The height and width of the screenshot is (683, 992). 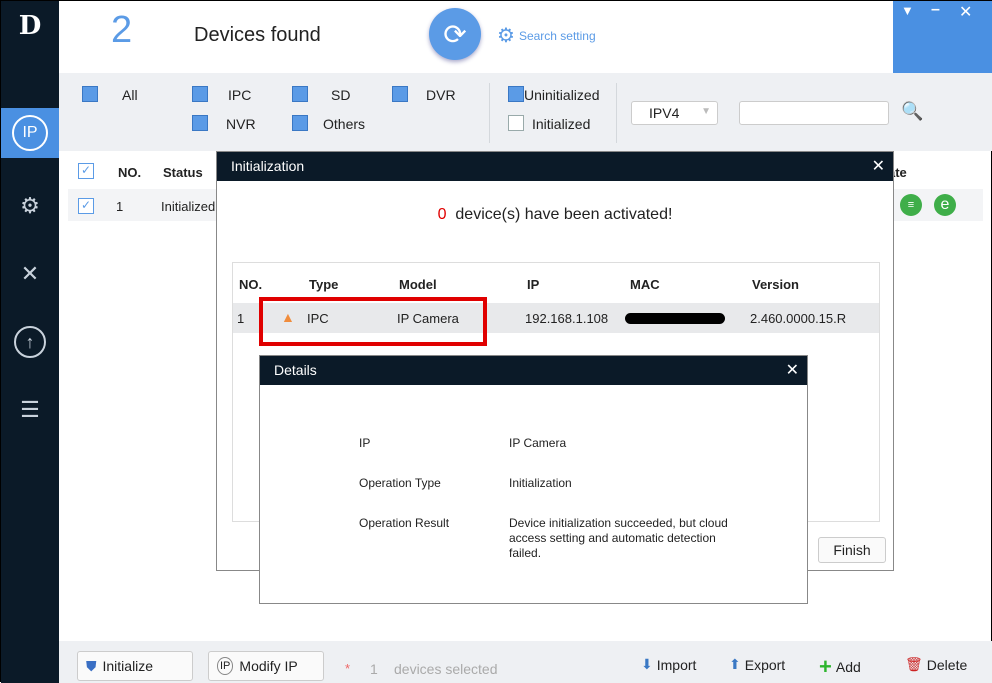 I want to click on chevron-down-icon: ▼, so click(x=706, y=111).